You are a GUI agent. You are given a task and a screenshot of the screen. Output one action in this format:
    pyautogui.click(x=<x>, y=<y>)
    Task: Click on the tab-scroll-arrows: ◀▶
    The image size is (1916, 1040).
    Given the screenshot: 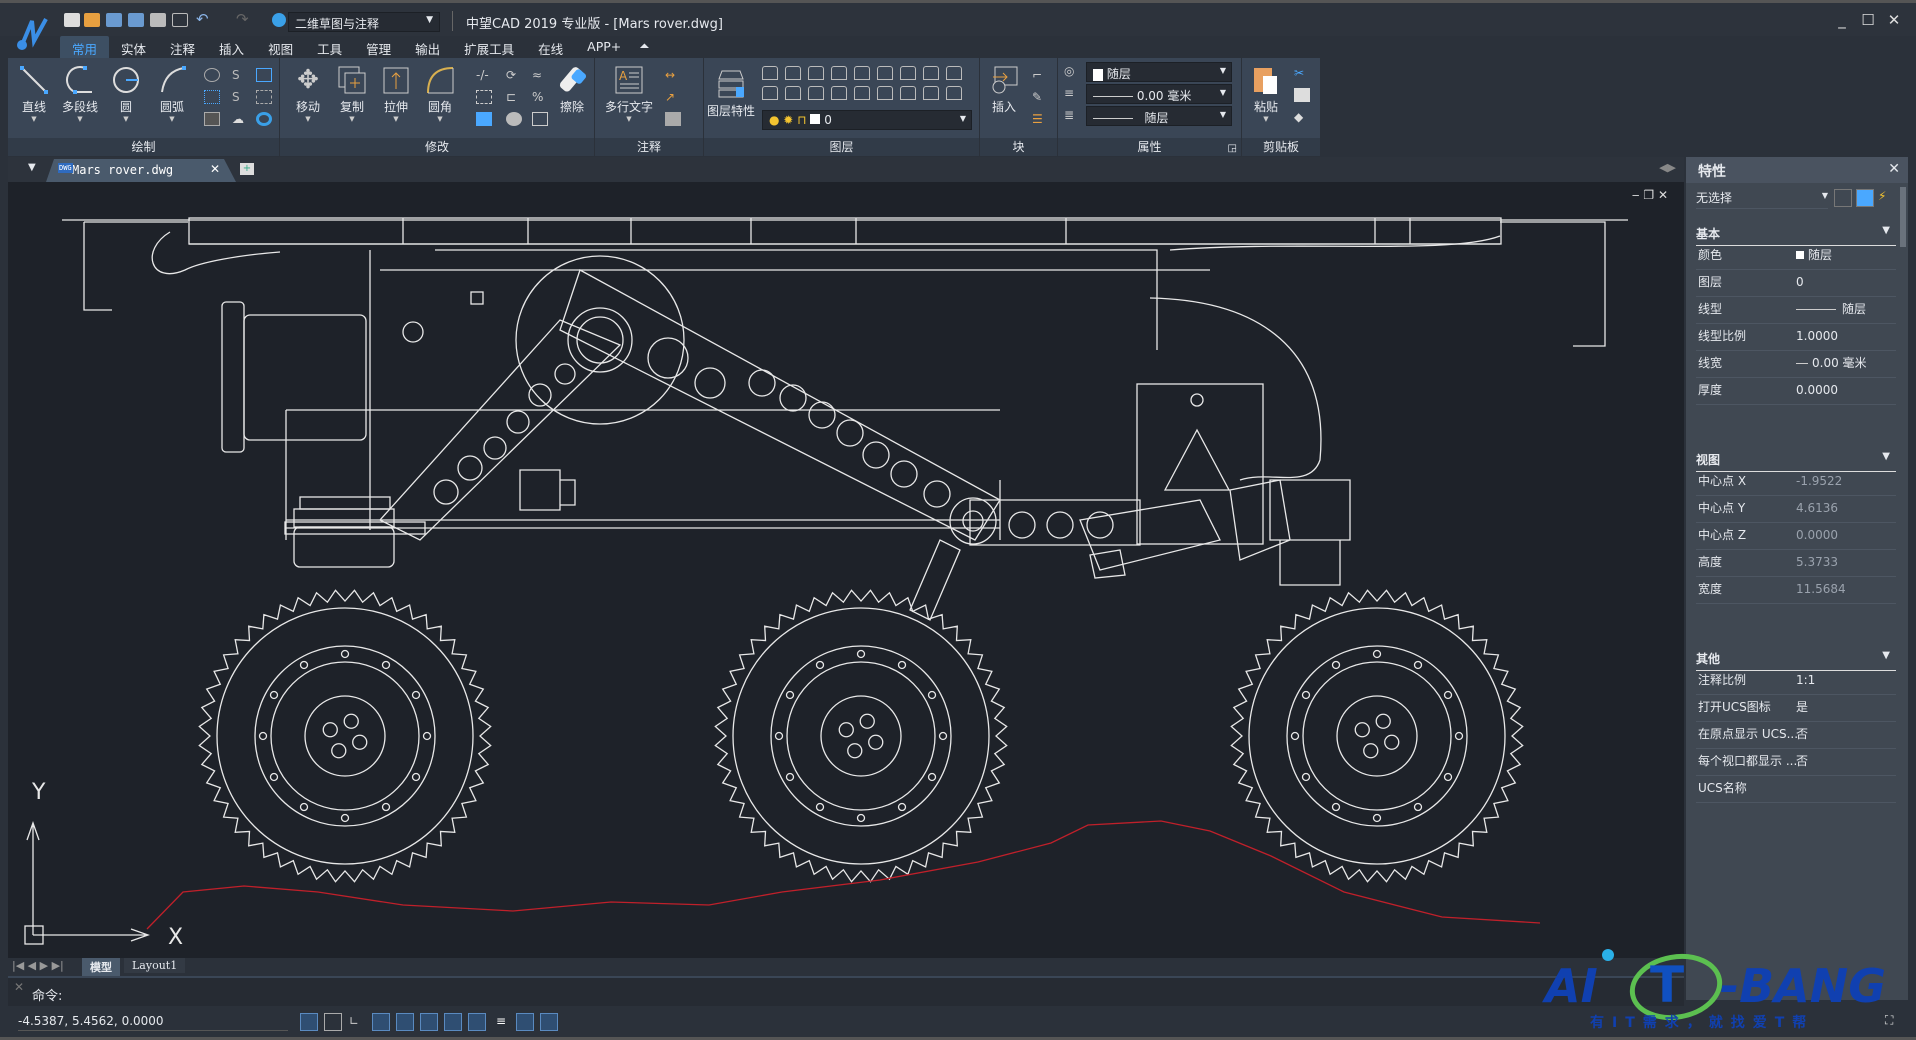 What is the action you would take?
    pyautogui.click(x=1667, y=167)
    